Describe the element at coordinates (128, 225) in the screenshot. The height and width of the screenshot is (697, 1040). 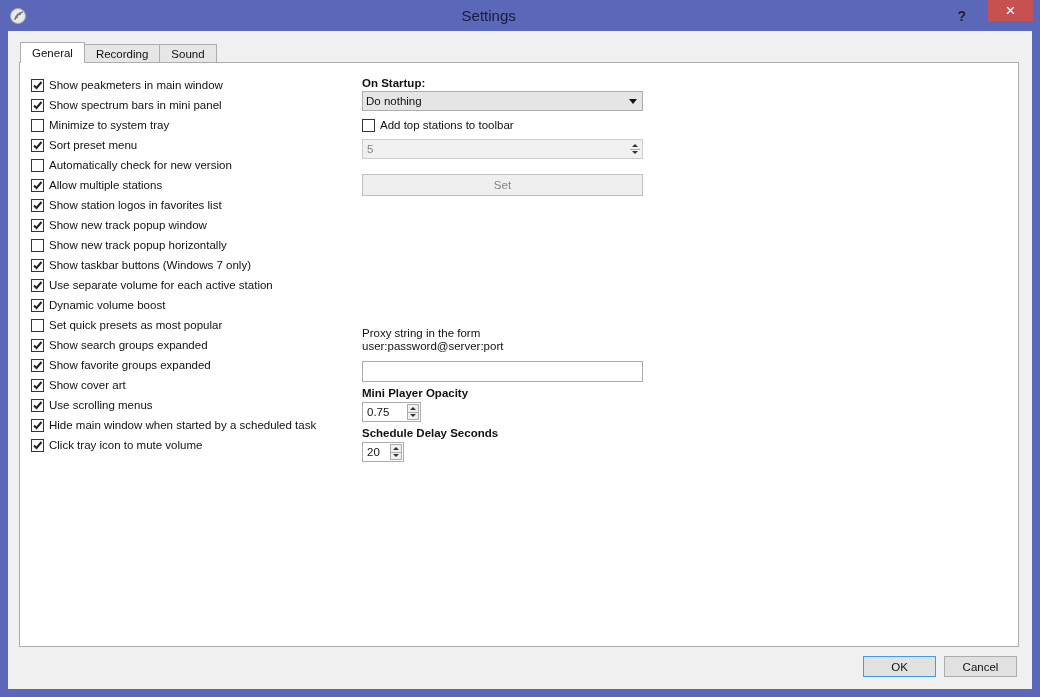
I see `option-label: Show new track popup window` at that location.